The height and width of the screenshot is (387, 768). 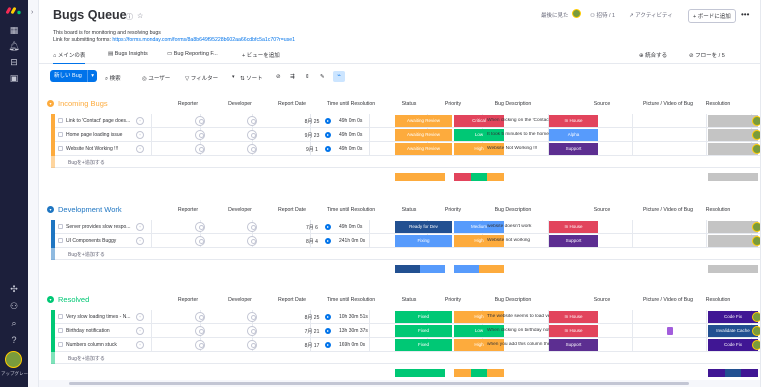 I want to click on last-seen-avatar, so click(x=576, y=13).